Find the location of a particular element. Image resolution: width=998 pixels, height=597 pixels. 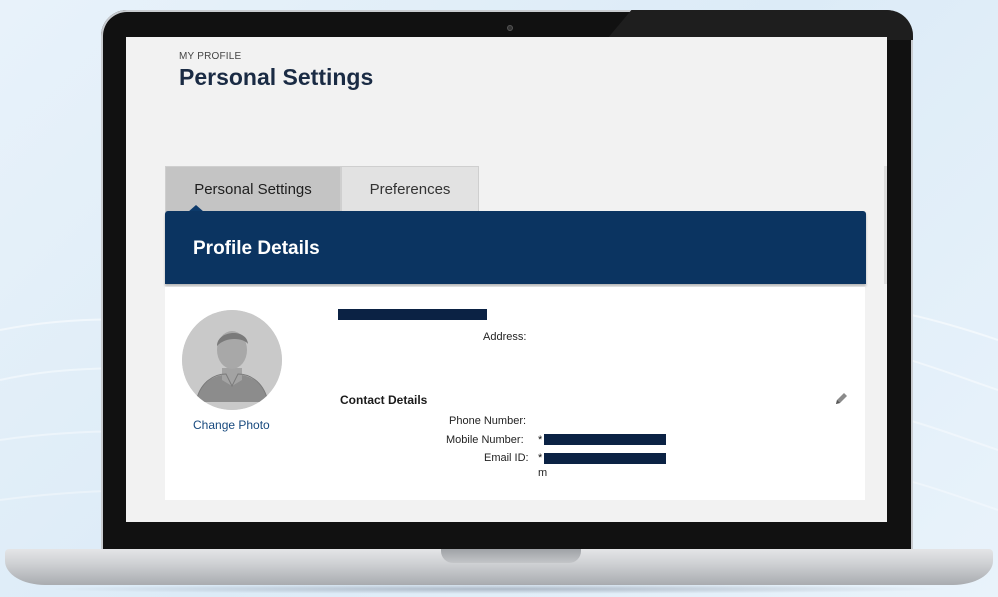

redacted-email is located at coordinates (605, 458).